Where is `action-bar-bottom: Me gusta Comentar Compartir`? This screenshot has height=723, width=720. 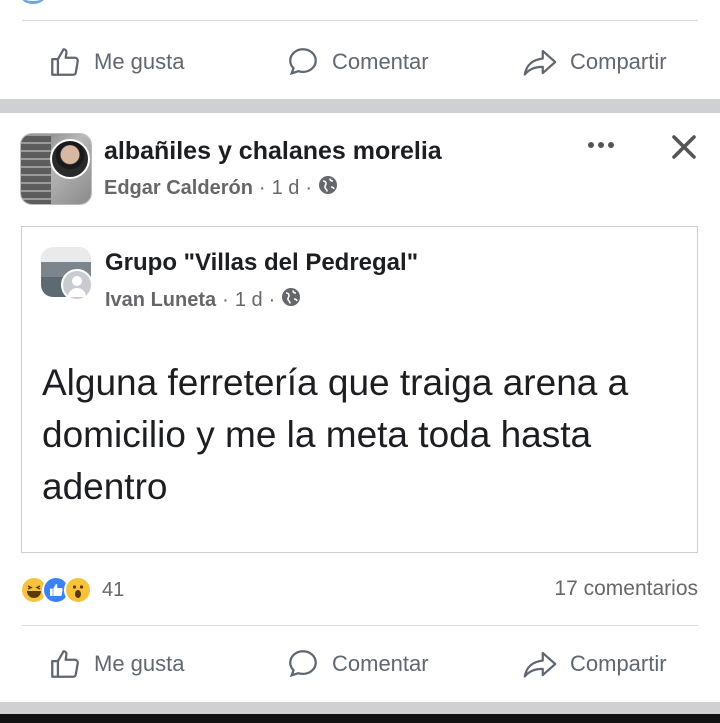 action-bar-bottom: Me gusta Comentar Compartir is located at coordinates (360, 664).